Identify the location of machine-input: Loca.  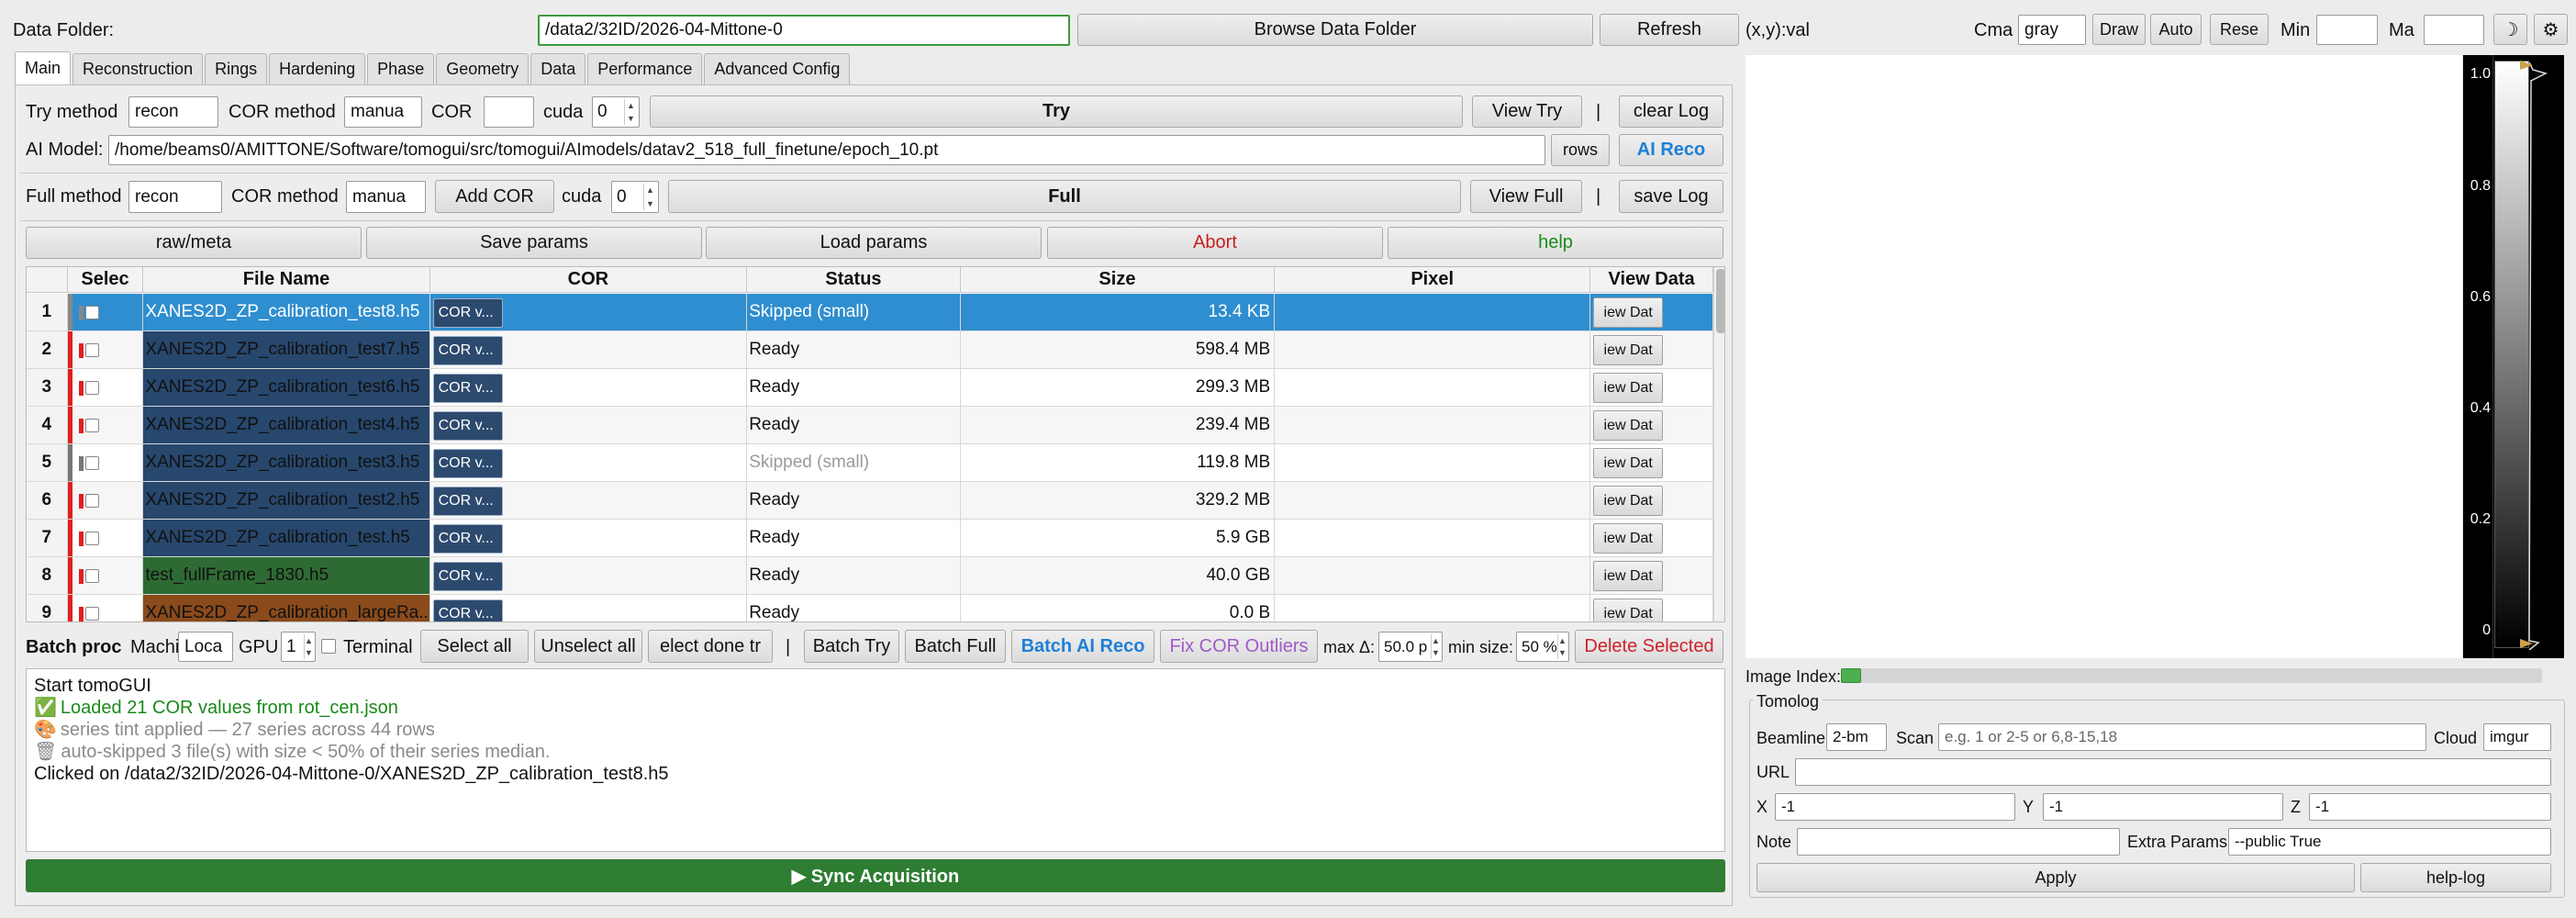
(205, 647).